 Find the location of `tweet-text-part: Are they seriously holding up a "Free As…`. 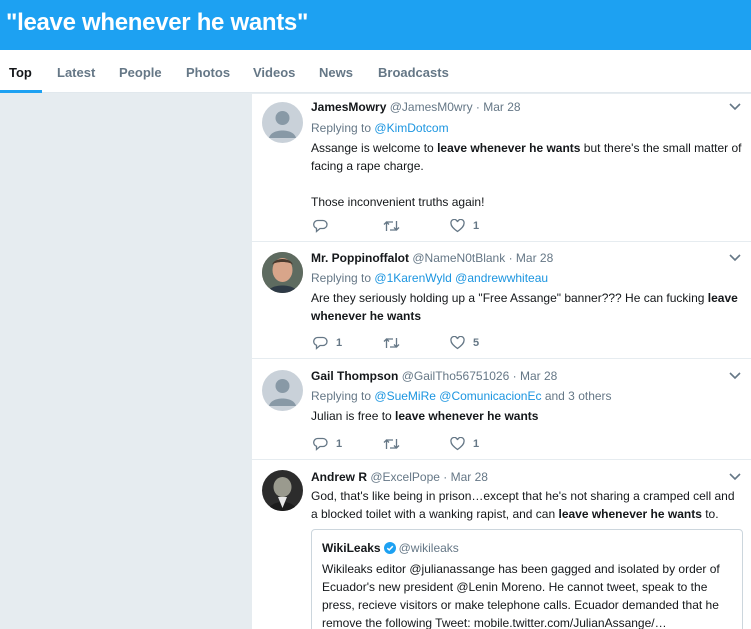

tweet-text-part: Are they seriously holding up a "Free As… is located at coordinates (509, 298).